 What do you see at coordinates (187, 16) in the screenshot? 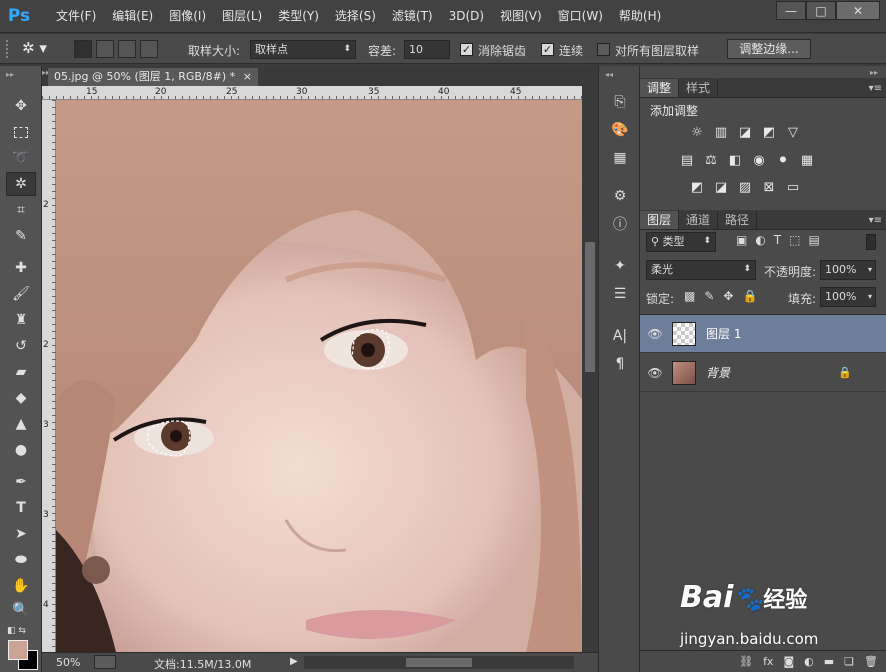
I see `menu-image: 图像(I)` at bounding box center [187, 16].